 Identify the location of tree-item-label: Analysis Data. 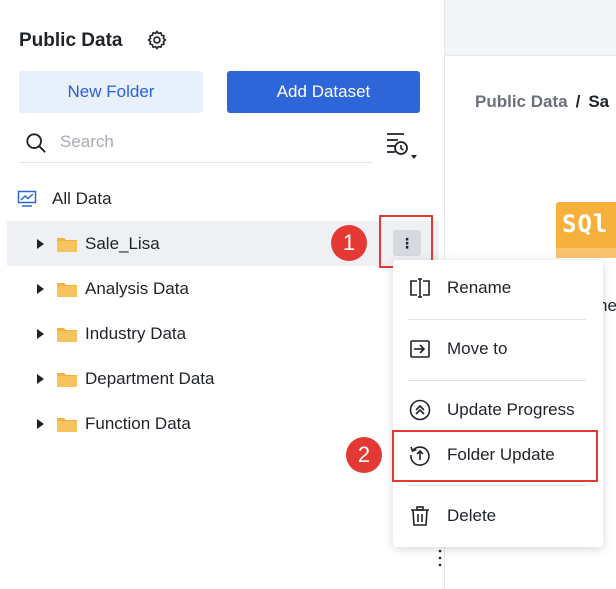
(137, 288).